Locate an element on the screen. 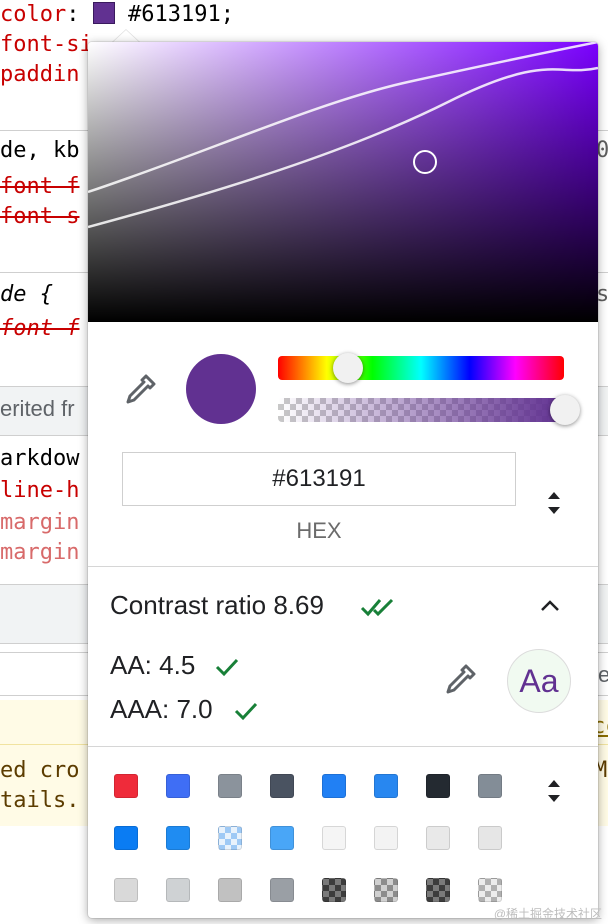 Image resolution: width=608 pixels, height=924 pixels. css-property: color is located at coordinates (33, 14).